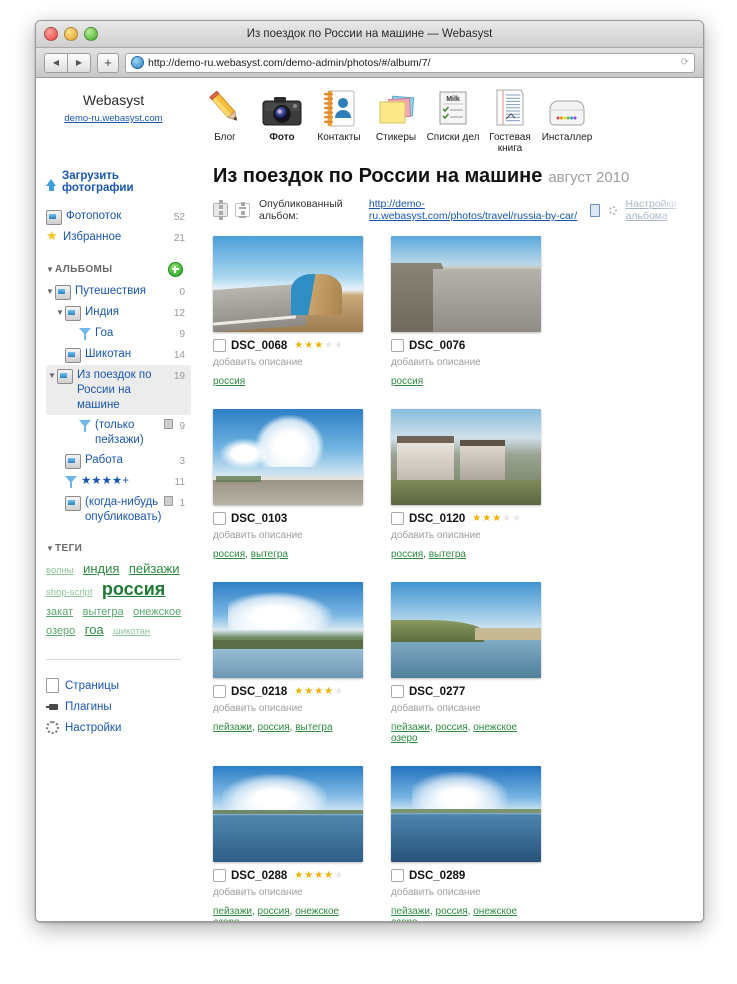 The width and height of the screenshot is (737, 984). Describe the element at coordinates (118, 707) in the screenshot. I see `sidebar-item-plug: Плагины` at that location.